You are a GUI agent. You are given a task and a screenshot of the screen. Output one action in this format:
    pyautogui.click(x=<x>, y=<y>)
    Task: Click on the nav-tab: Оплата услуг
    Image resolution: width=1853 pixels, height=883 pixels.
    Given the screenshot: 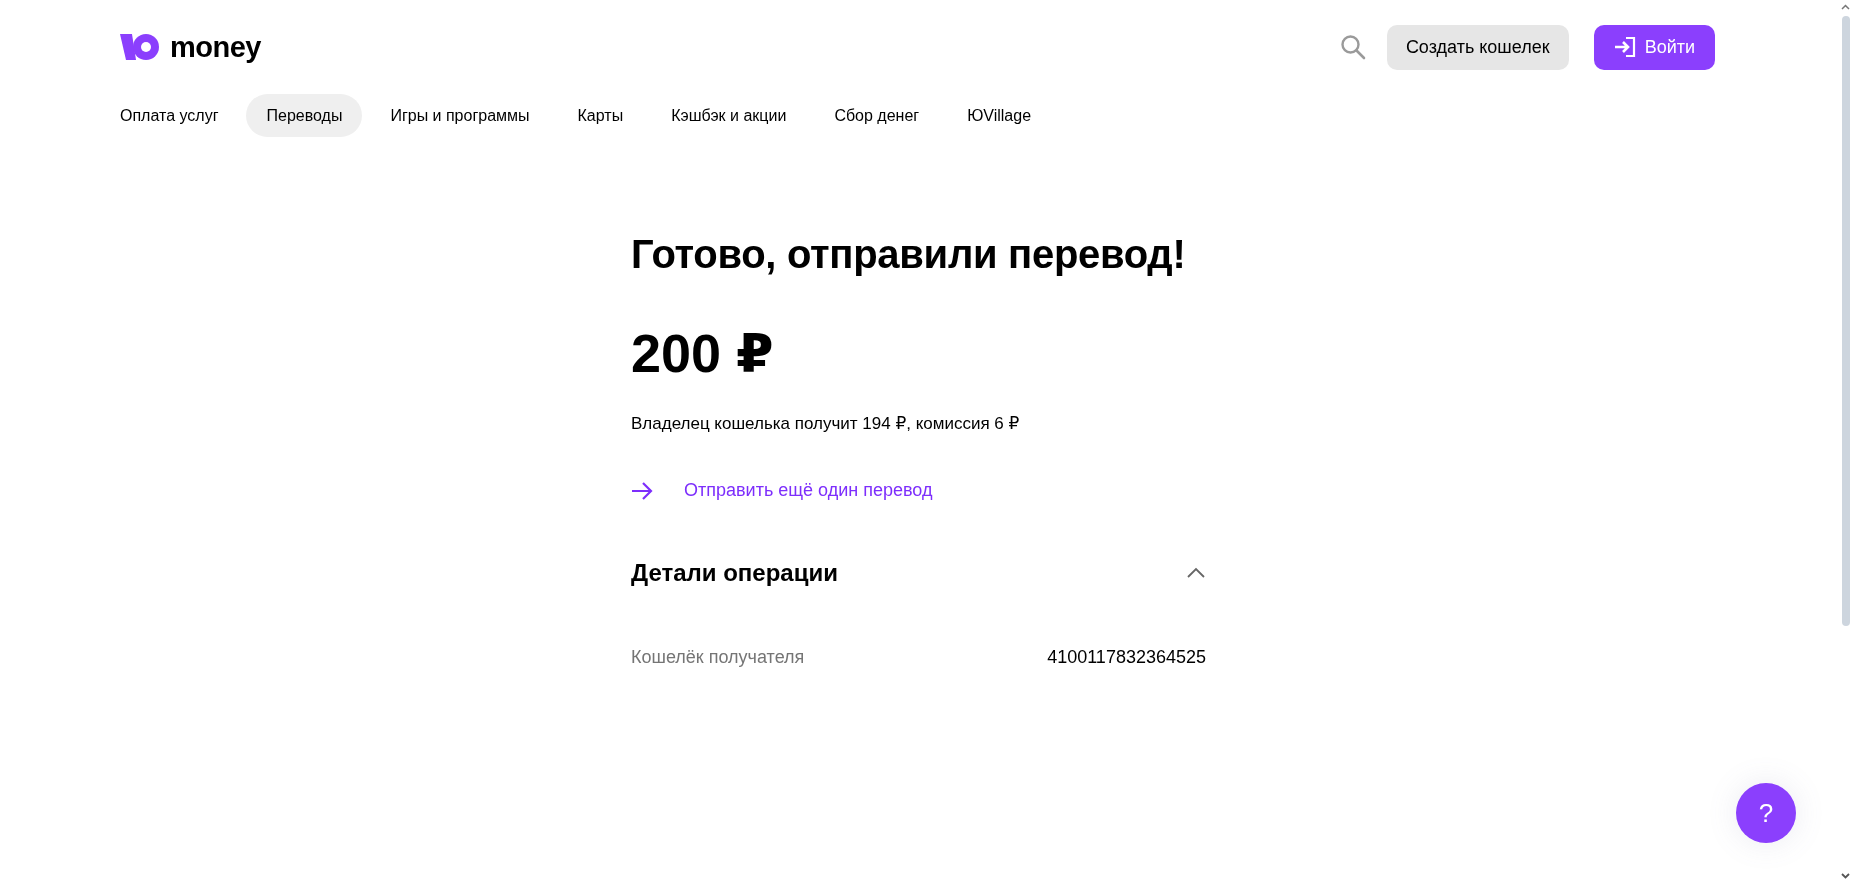 What is the action you would take?
    pyautogui.click(x=169, y=115)
    